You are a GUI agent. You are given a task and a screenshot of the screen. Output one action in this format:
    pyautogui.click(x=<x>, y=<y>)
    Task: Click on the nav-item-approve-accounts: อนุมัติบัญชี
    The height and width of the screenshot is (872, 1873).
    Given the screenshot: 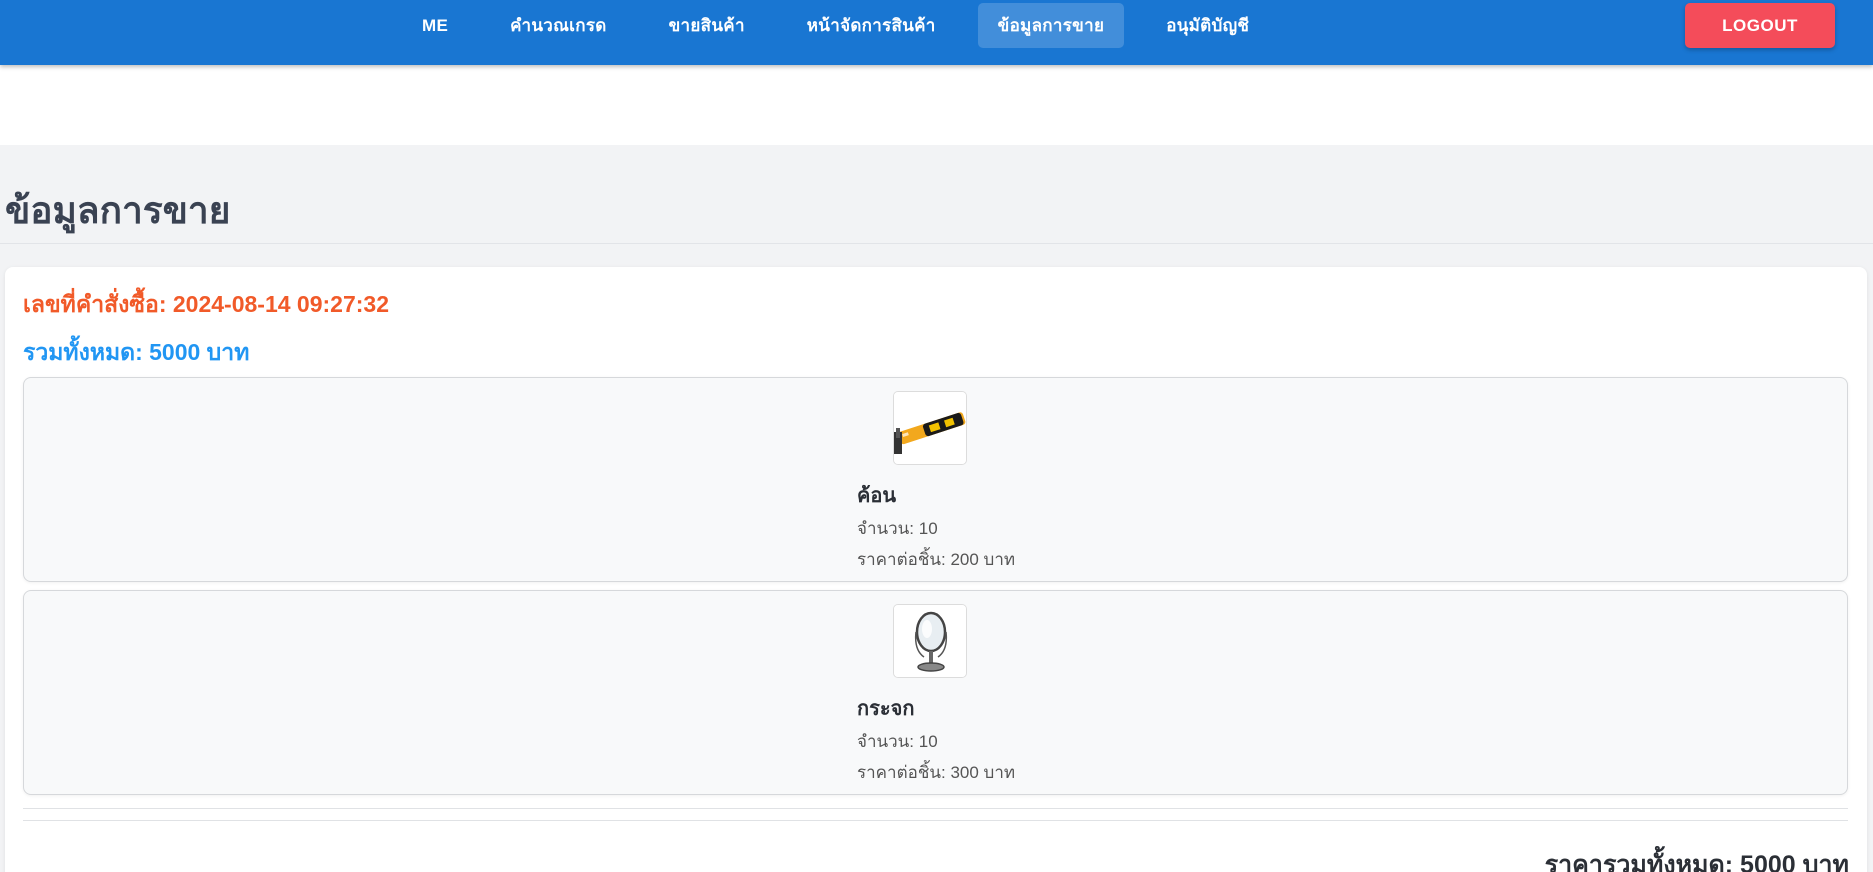 What is the action you would take?
    pyautogui.click(x=1207, y=25)
    